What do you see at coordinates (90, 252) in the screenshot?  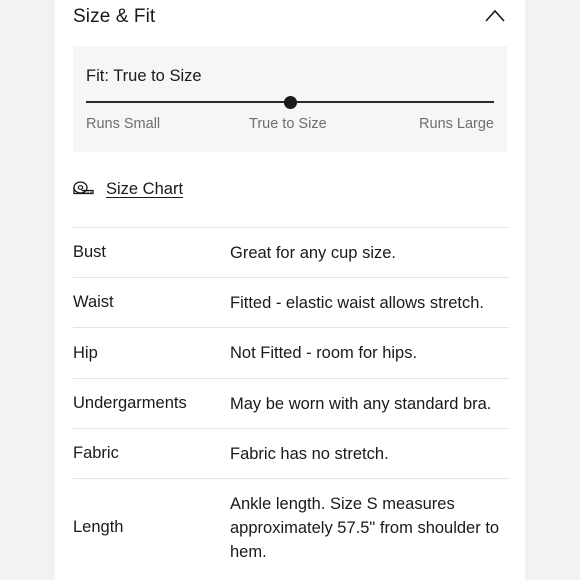 I see `detail-label: Bust` at bounding box center [90, 252].